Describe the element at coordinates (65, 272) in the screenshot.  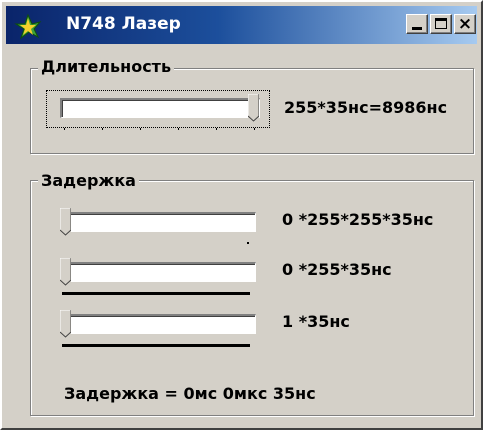
I see `delay-slider-2-thumb` at that location.